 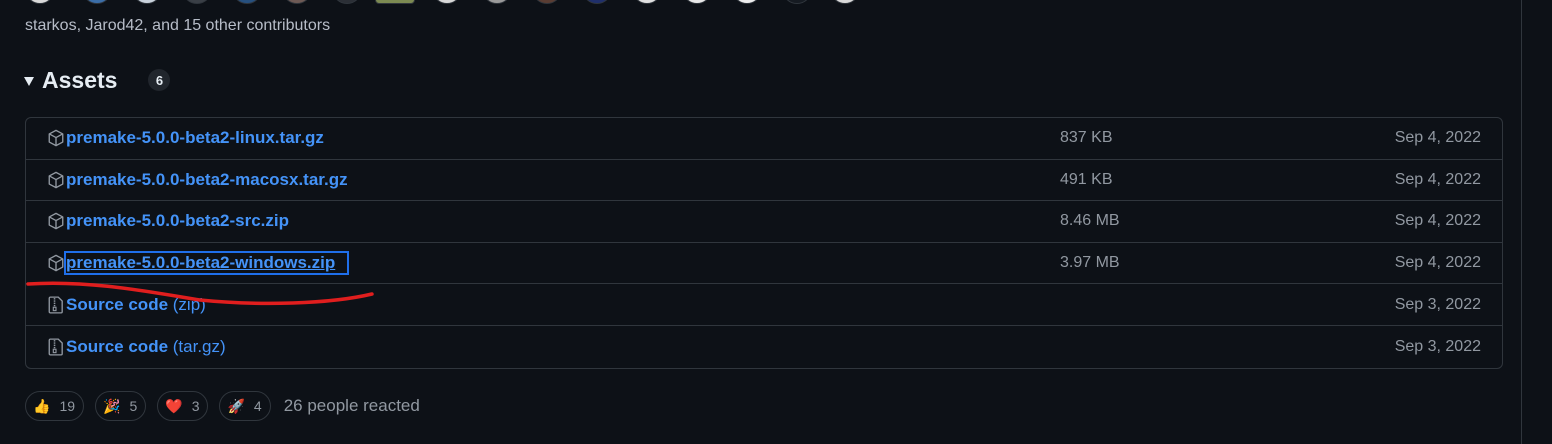 What do you see at coordinates (236, 406) in the screenshot?
I see `rocket-icon: 🚀` at bounding box center [236, 406].